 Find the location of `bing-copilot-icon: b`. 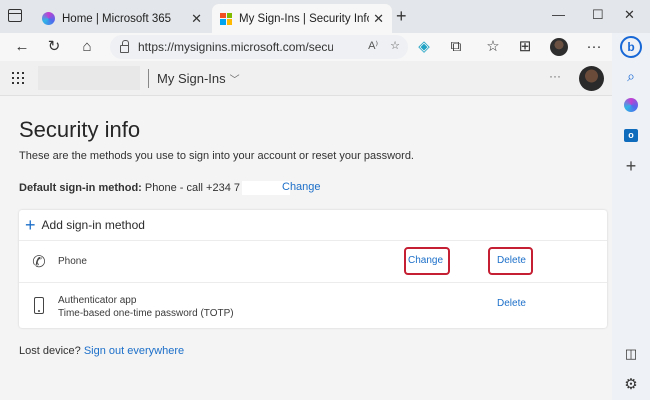

bing-copilot-icon: b is located at coordinates (631, 47).